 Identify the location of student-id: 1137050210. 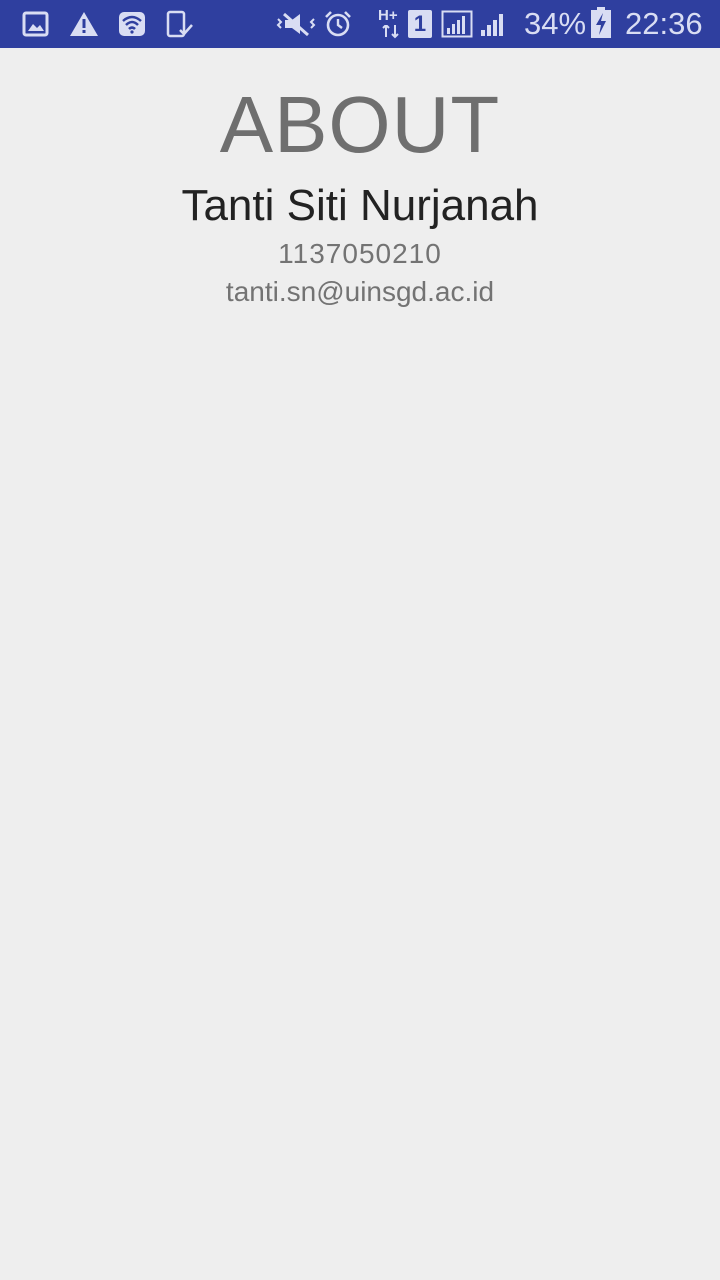
(360, 253).